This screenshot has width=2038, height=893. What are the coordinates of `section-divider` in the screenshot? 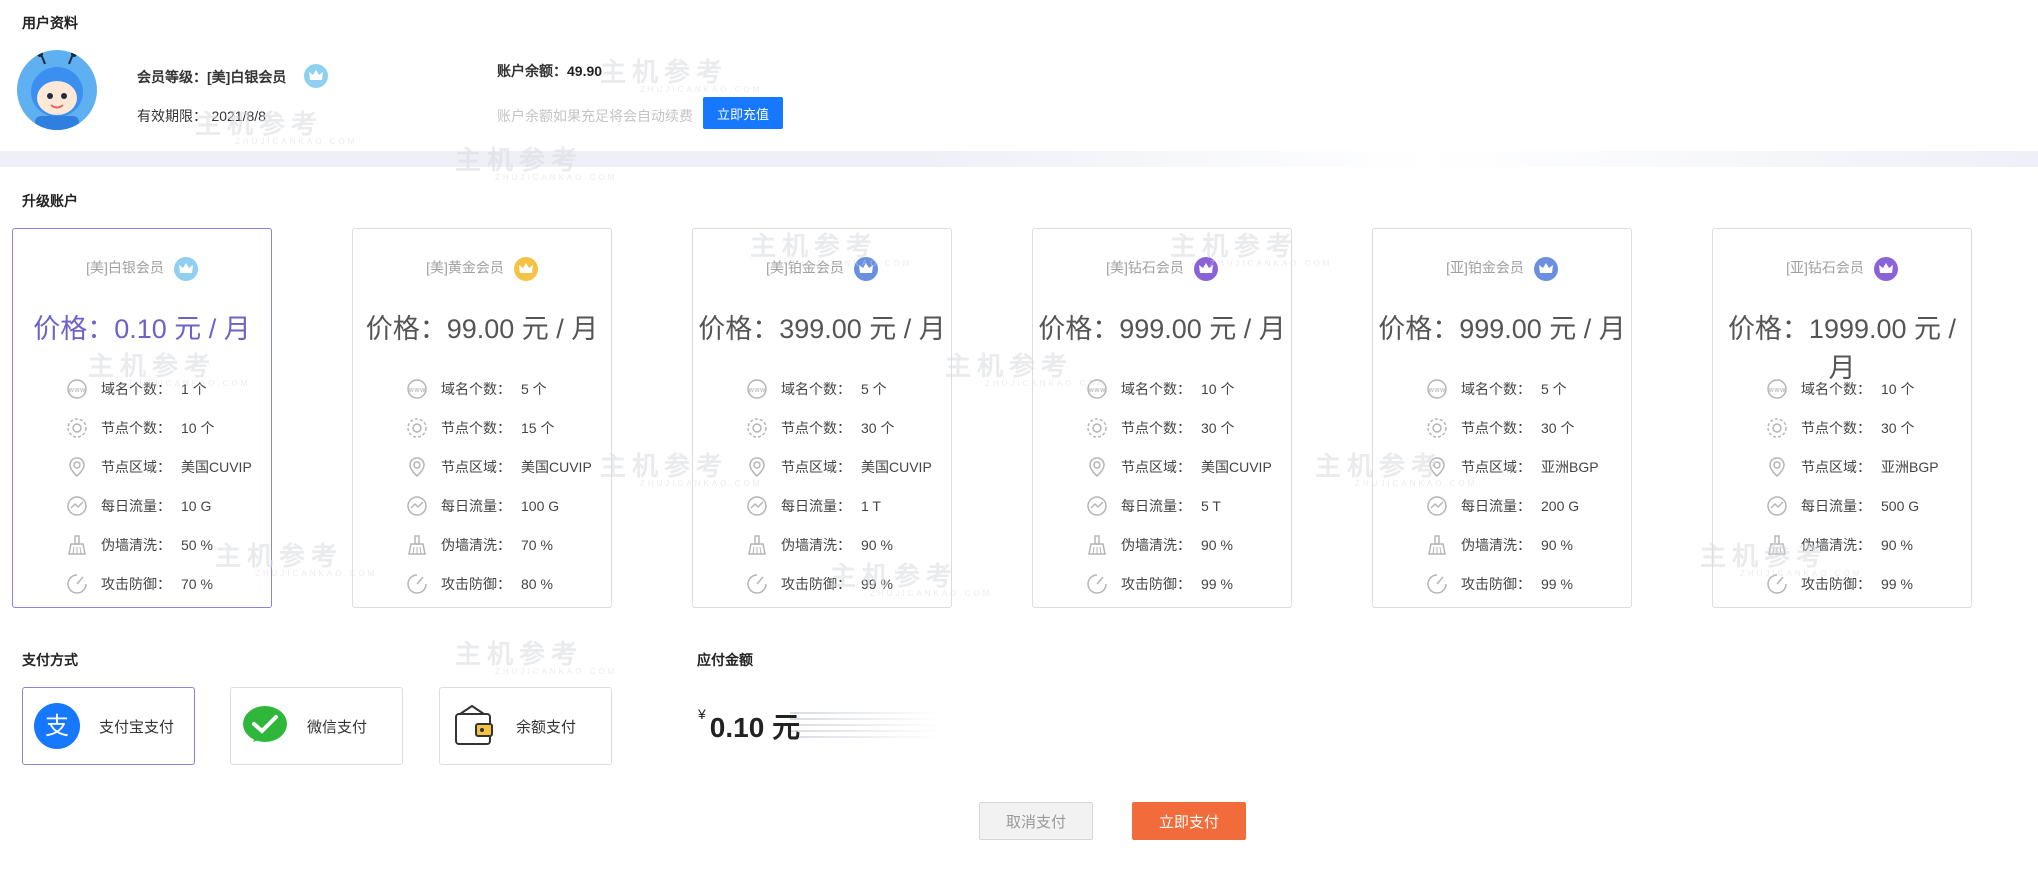 It's located at (1019, 159).